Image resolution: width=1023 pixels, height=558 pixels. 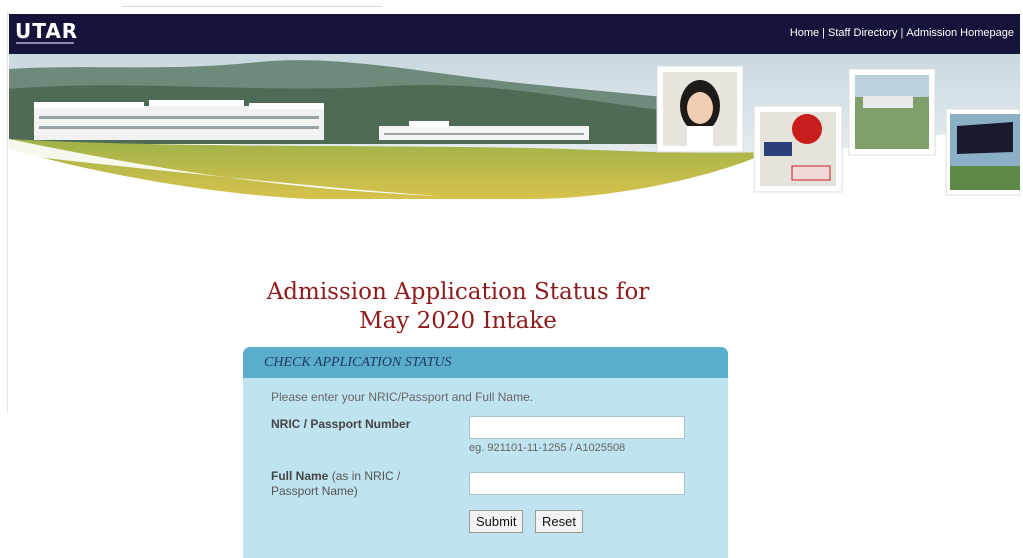 What do you see at coordinates (7, 212) in the screenshot?
I see `left-divider` at bounding box center [7, 212].